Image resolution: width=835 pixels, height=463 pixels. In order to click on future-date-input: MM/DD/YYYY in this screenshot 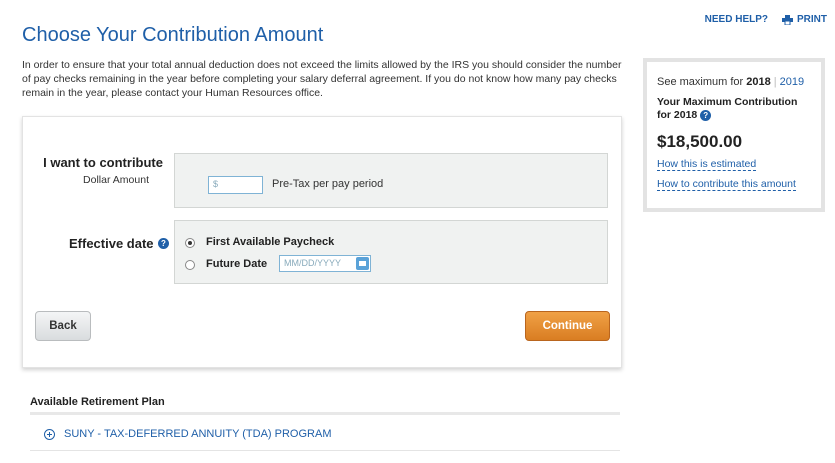, I will do `click(325, 263)`.